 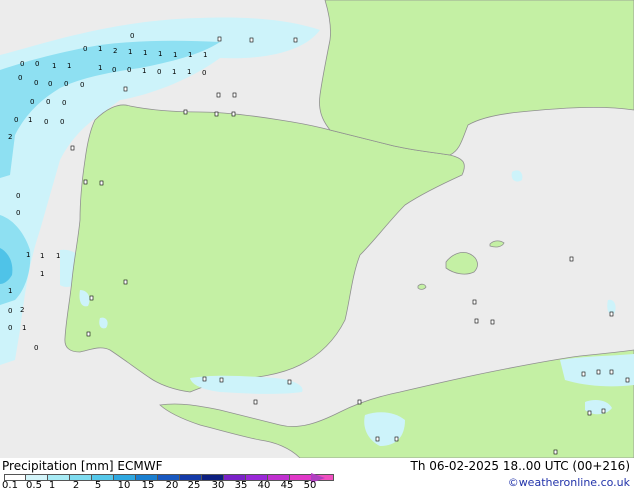 What do you see at coordinates (165, 487) in the screenshot?
I see `color-scale-ticks: 0.1 0.5 1 2 5 10 15 20 25 30 35 40 45 50` at bounding box center [165, 487].